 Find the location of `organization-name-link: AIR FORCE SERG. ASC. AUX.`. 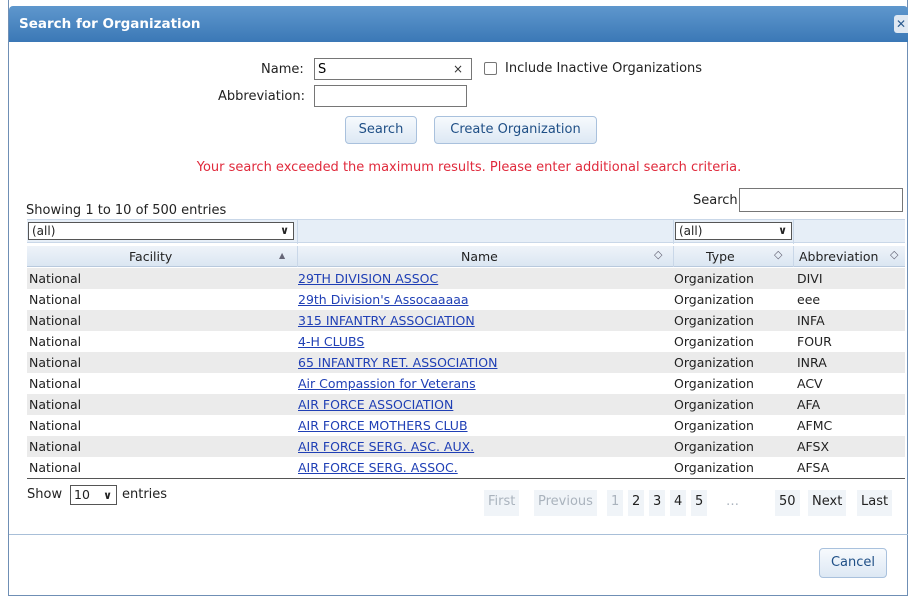

organization-name-link: AIR FORCE SERG. ASC. AUX. is located at coordinates (386, 446).